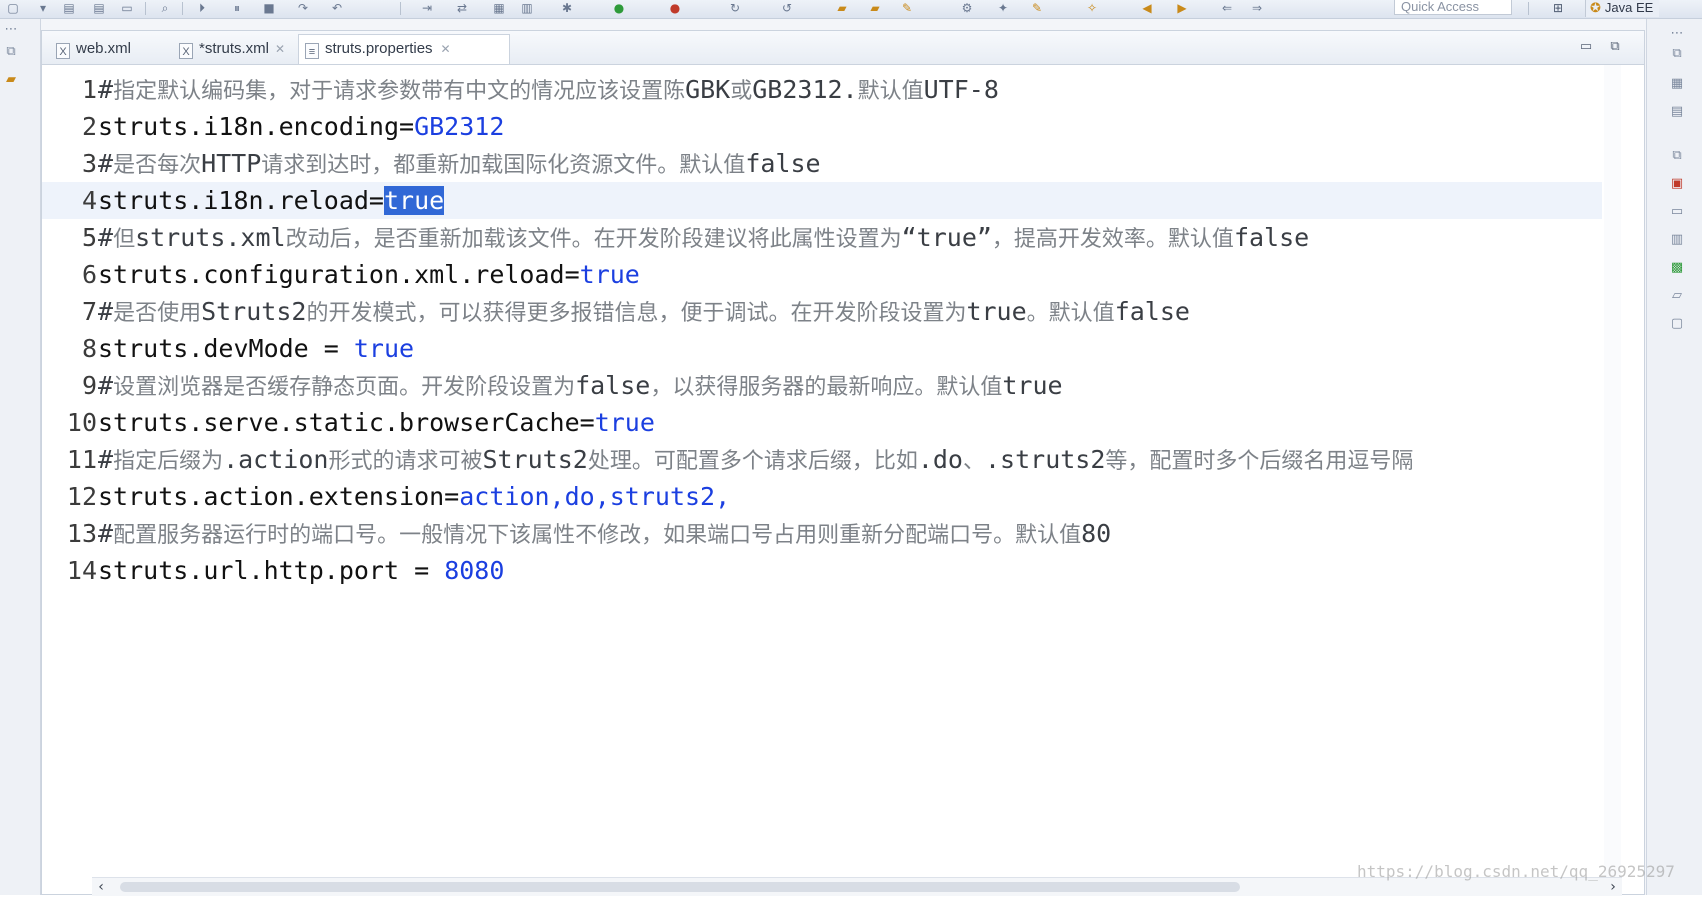 The height and width of the screenshot is (901, 1702). What do you see at coordinates (822, 274) in the screenshot?
I see `code-line: 6 struts.configuration.xml.reload=true` at bounding box center [822, 274].